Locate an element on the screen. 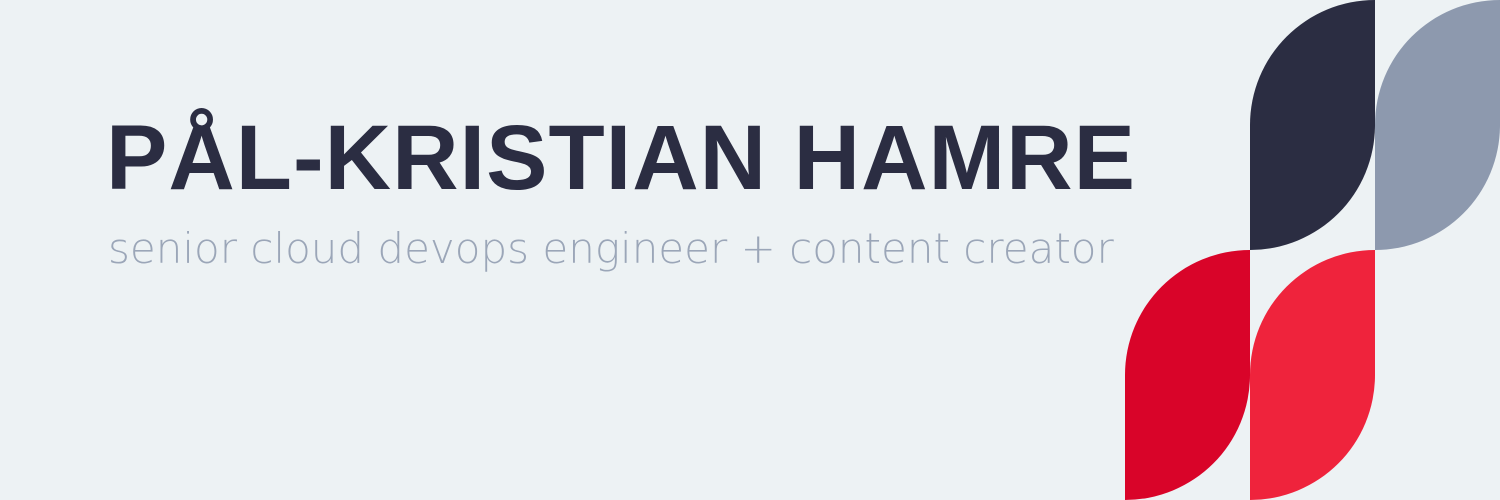 The height and width of the screenshot is (500, 1500). red-leaf-shape is located at coordinates (1312, 375).